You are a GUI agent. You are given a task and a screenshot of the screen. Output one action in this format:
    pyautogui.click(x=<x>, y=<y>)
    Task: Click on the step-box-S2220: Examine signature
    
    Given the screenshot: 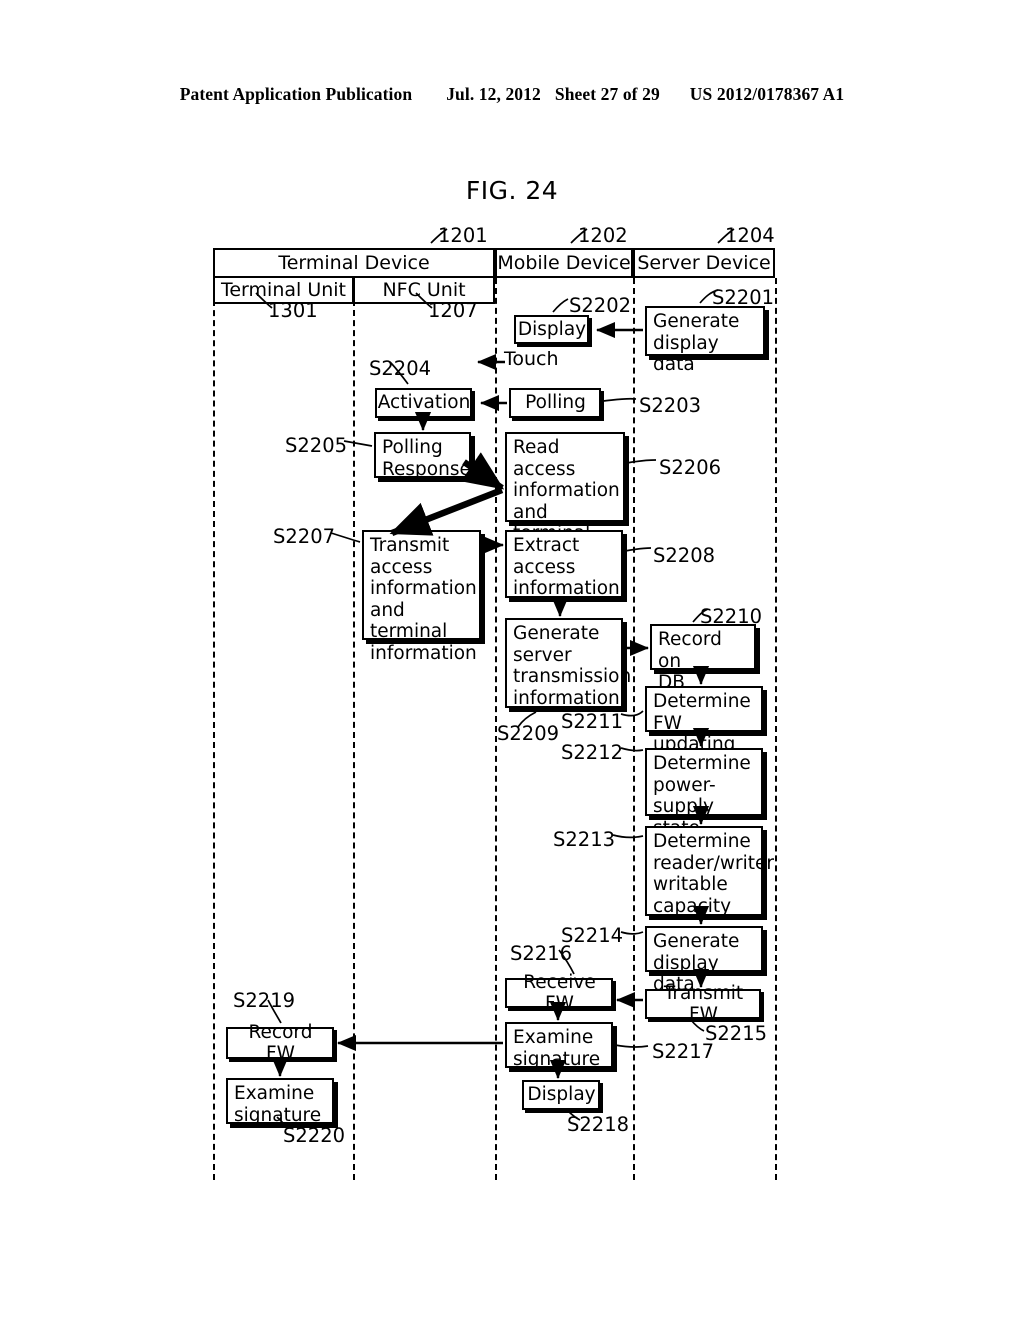 What is the action you would take?
    pyautogui.click(x=280, y=1102)
    